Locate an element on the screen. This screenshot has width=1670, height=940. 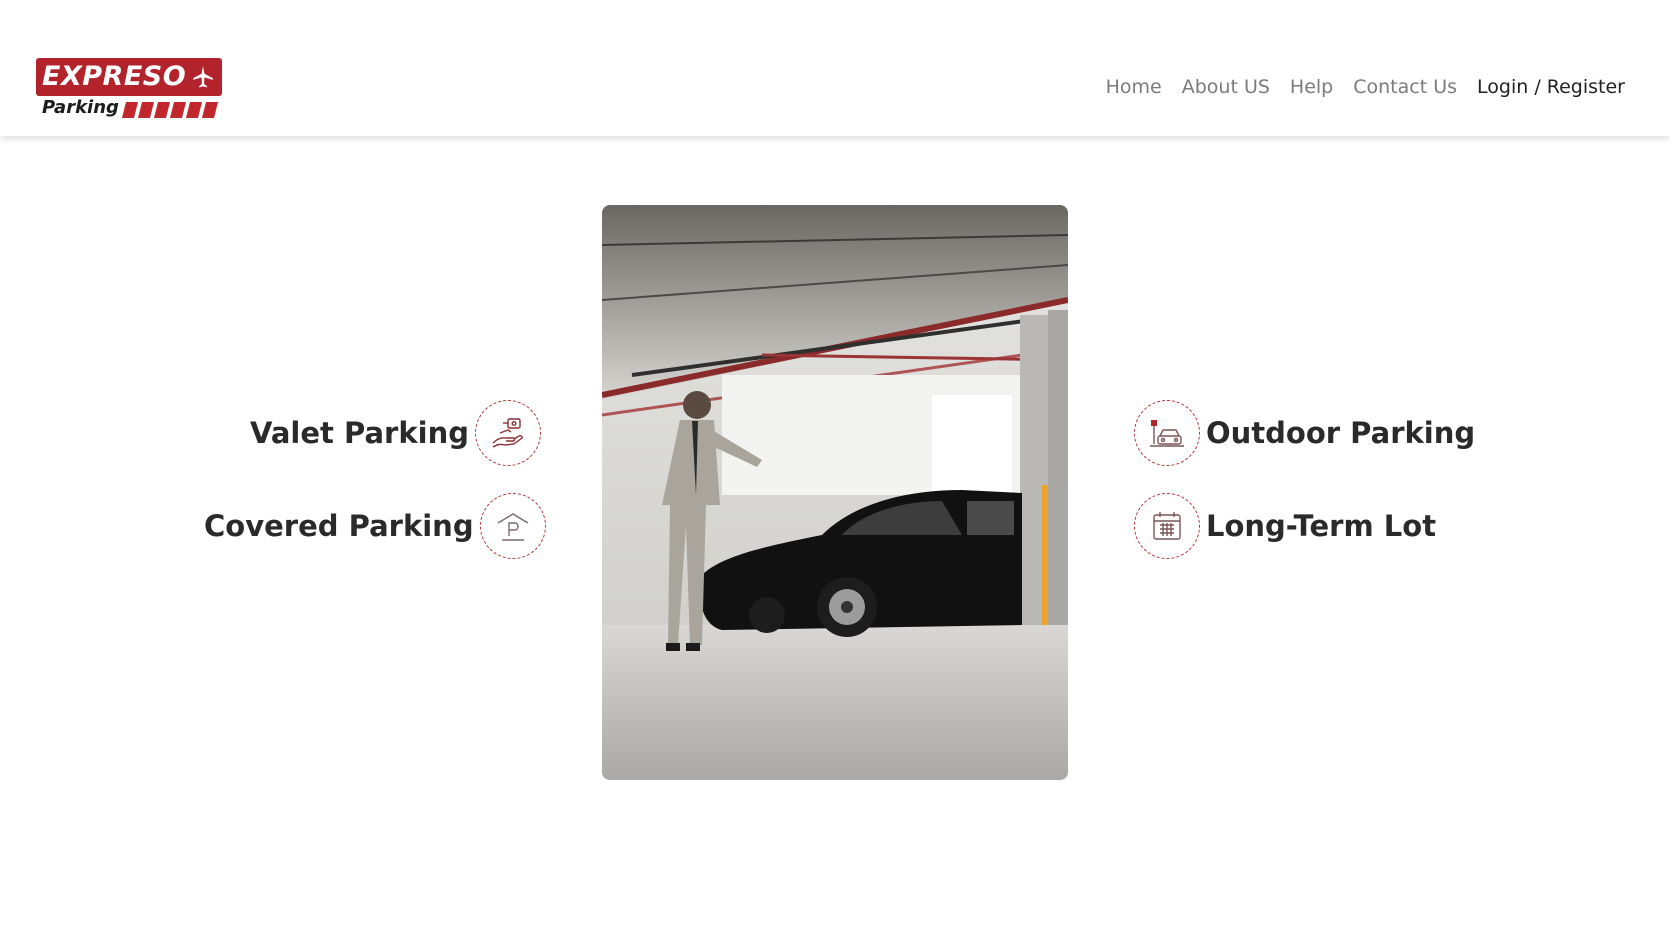
feature-outdoor-parking: Outdoor Parking is located at coordinates (1304, 433).